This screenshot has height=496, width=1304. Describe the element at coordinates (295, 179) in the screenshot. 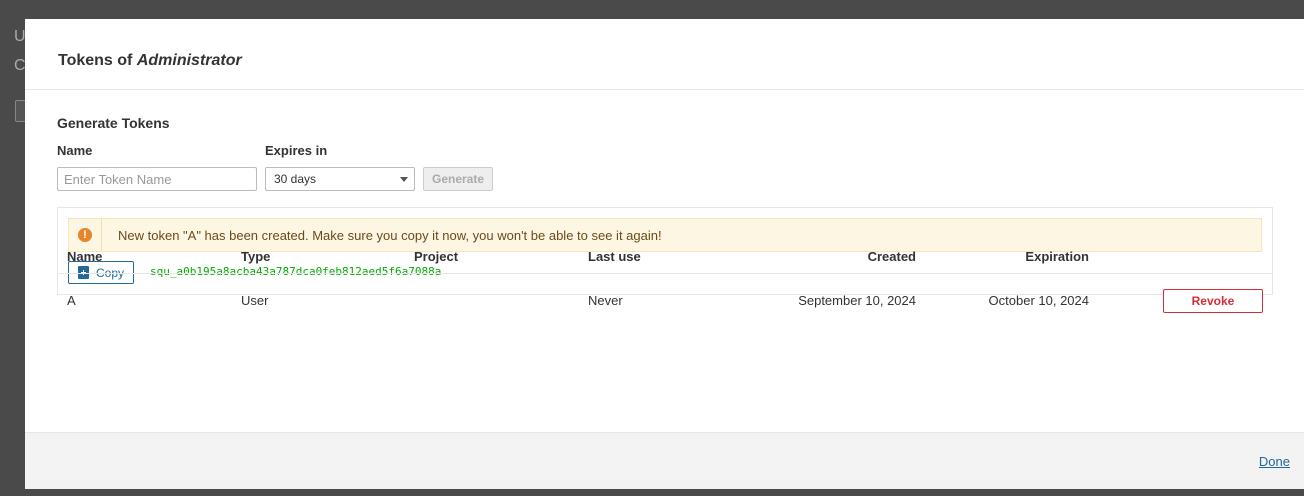

I see `expires-in-value: 30 days` at that location.